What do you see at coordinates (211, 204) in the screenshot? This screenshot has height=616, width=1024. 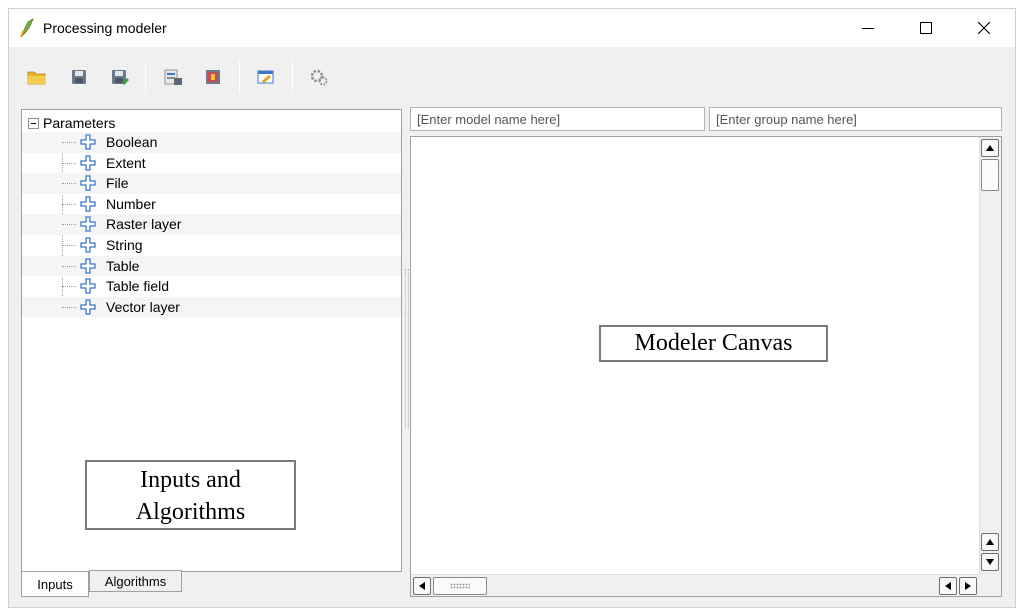 I see `tree-item: Number` at bounding box center [211, 204].